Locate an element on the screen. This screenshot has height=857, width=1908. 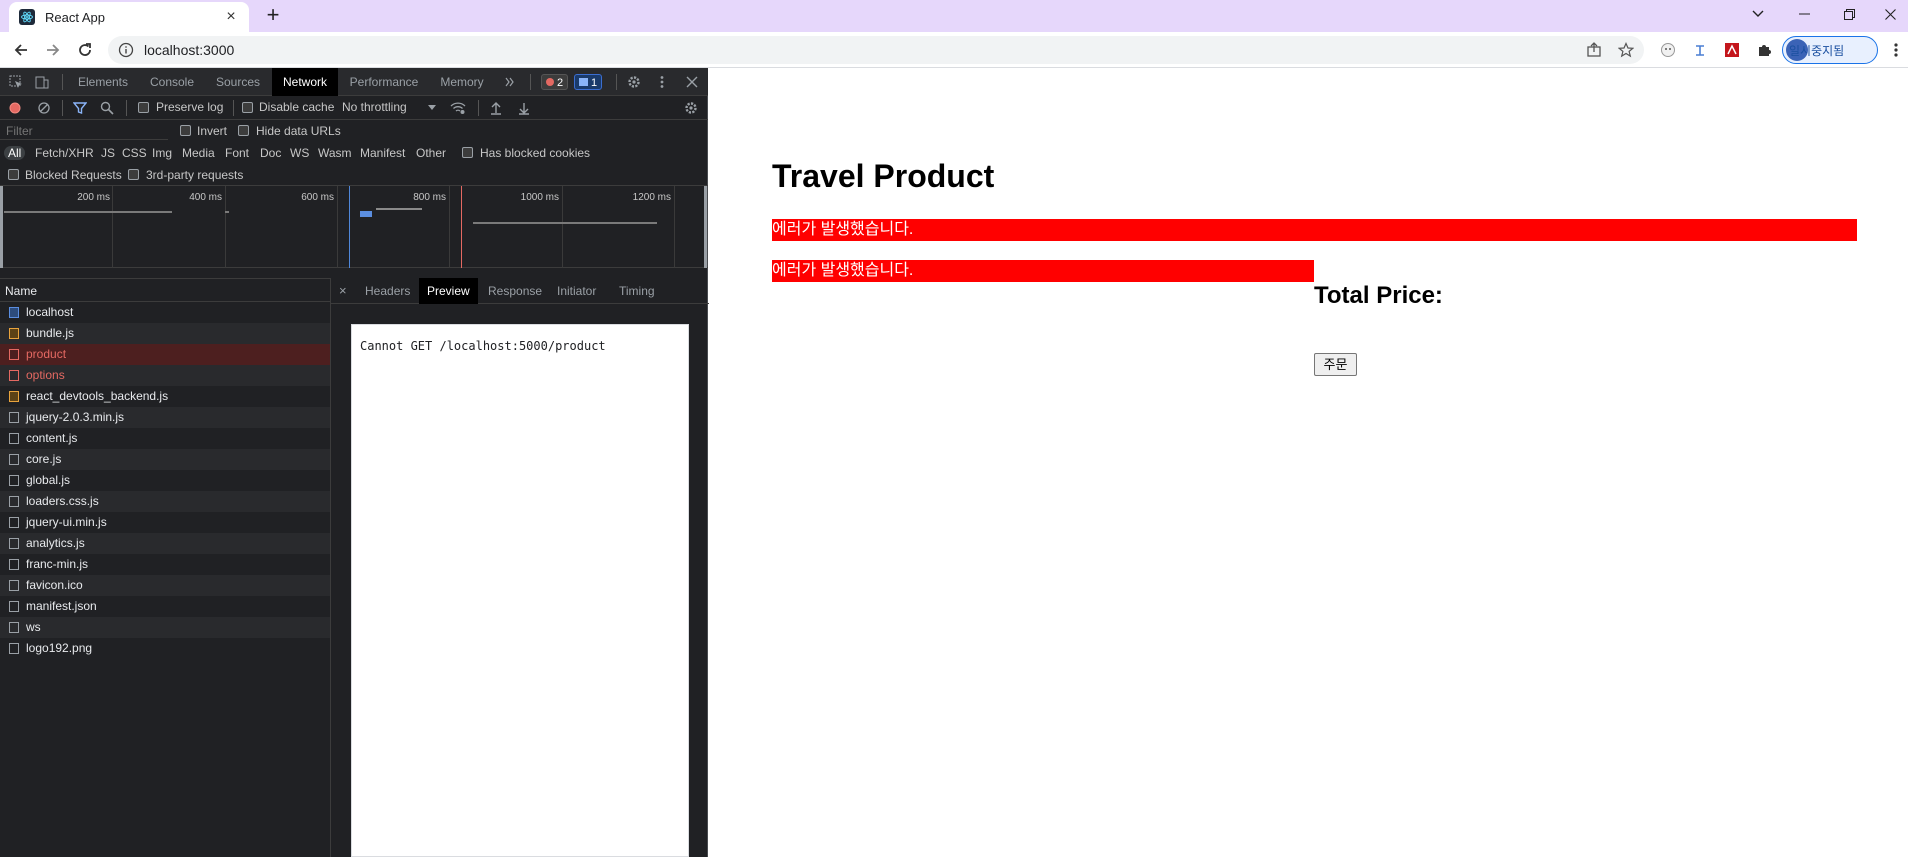
bookmark-star-icon is located at coordinates (1626, 50).